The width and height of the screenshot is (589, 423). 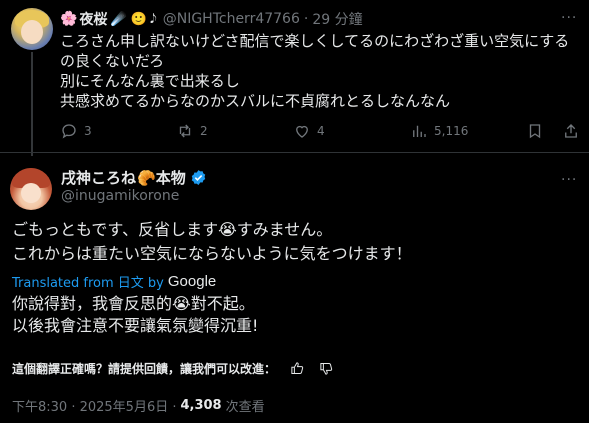 What do you see at coordinates (192, 131) in the screenshot?
I see `repost-button: 2` at bounding box center [192, 131].